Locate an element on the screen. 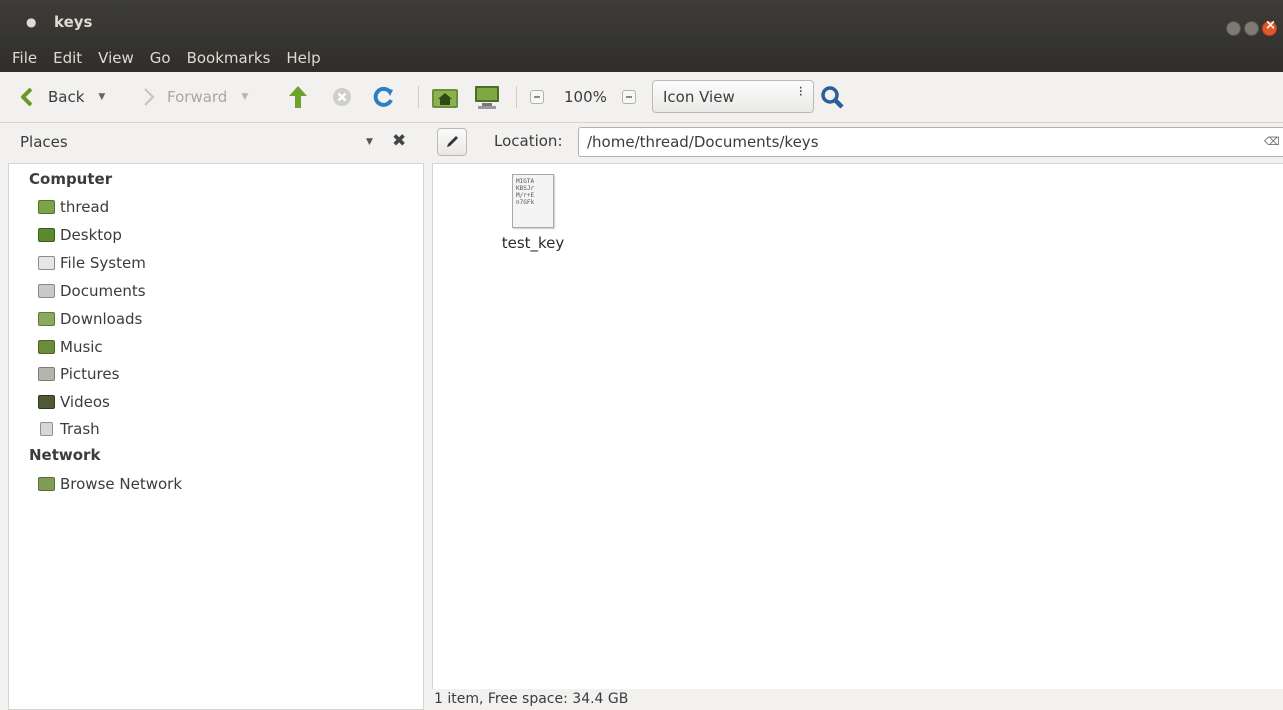 Image resolution: width=1283 pixels, height=710 pixels. reload-button is located at coordinates (384, 97).